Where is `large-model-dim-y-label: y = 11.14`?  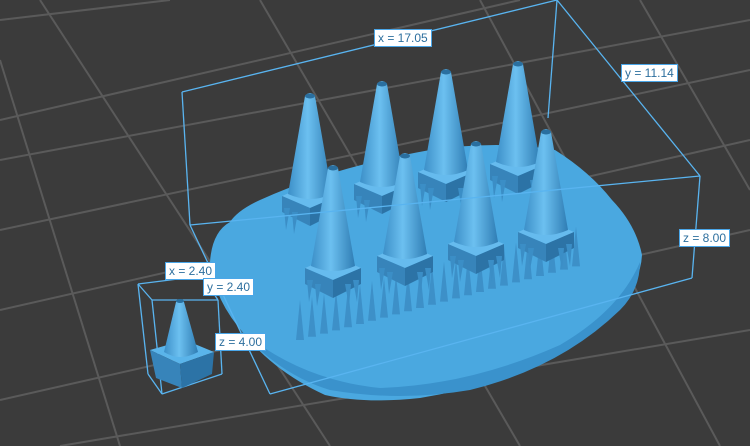
large-model-dim-y-label: y = 11.14 is located at coordinates (649, 73).